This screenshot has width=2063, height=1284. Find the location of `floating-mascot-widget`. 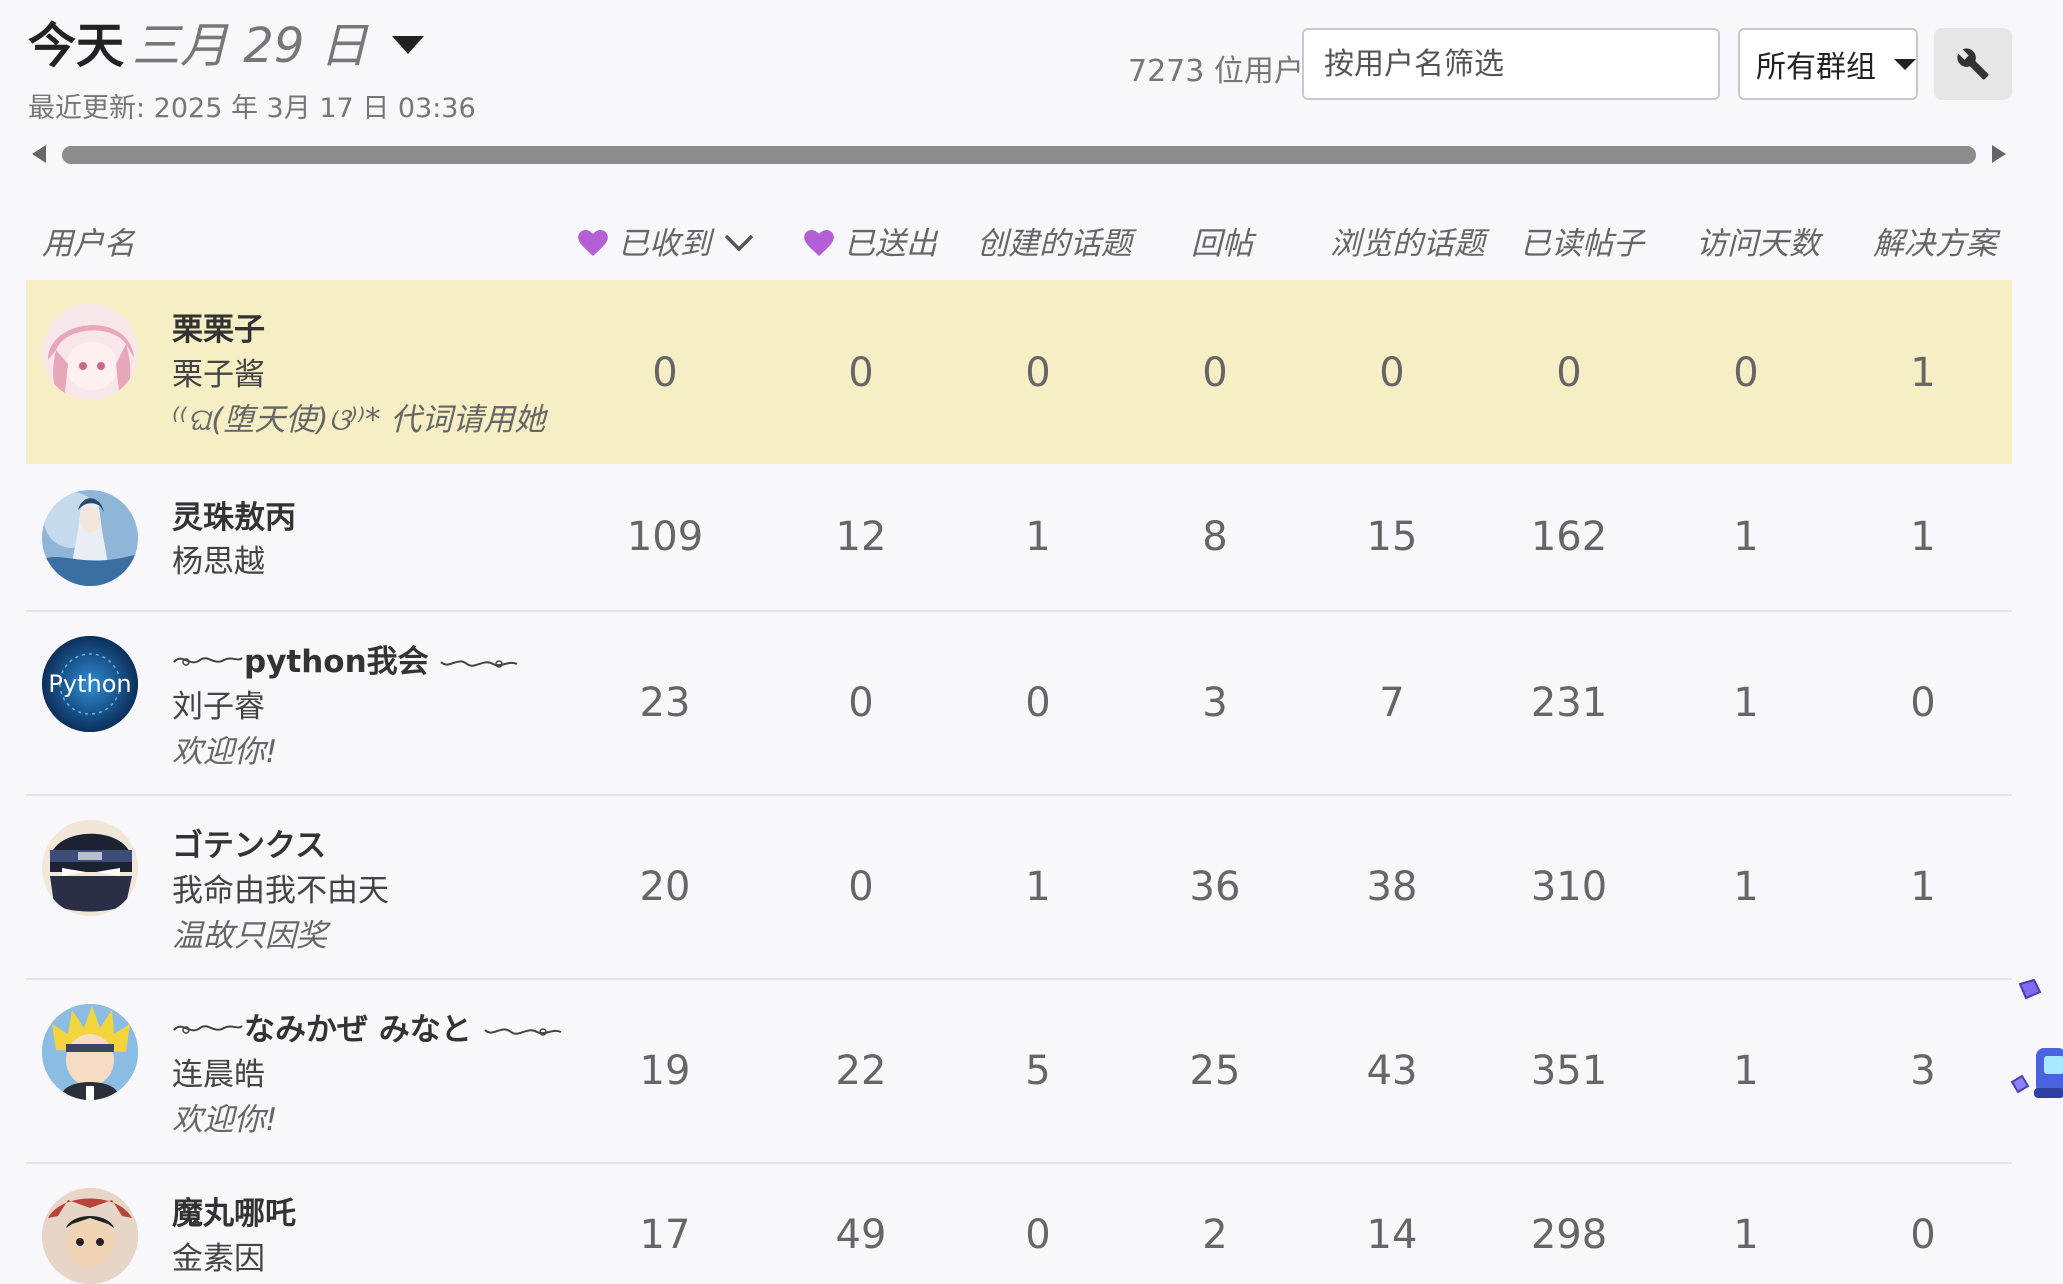

floating-mascot-widget is located at coordinates (2036, 1053).